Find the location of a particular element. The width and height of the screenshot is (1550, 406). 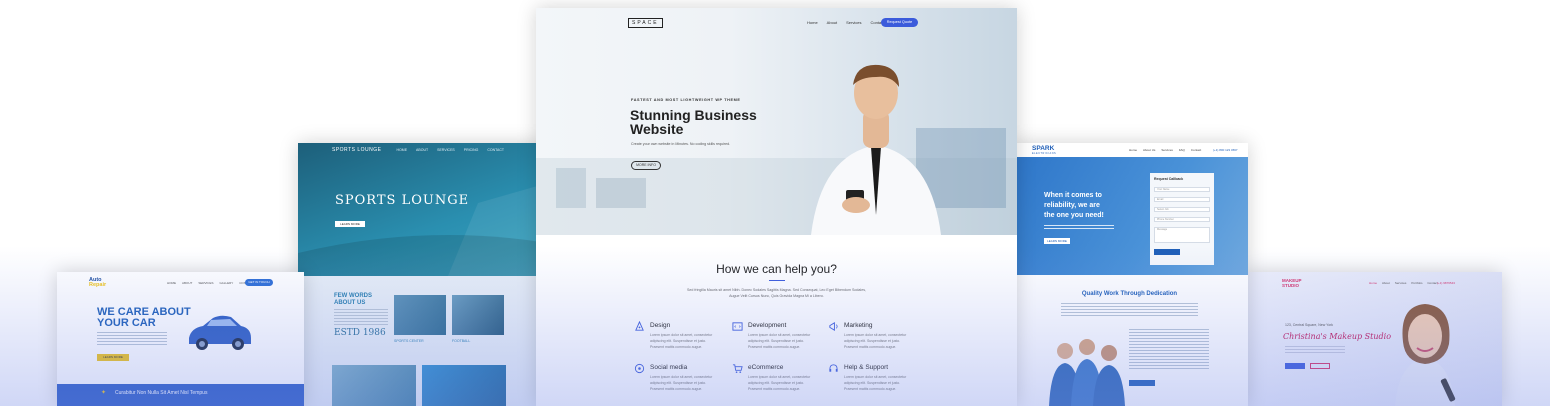

makeup-logo: MAKEUP STUDIO is located at coordinates (1292, 283).